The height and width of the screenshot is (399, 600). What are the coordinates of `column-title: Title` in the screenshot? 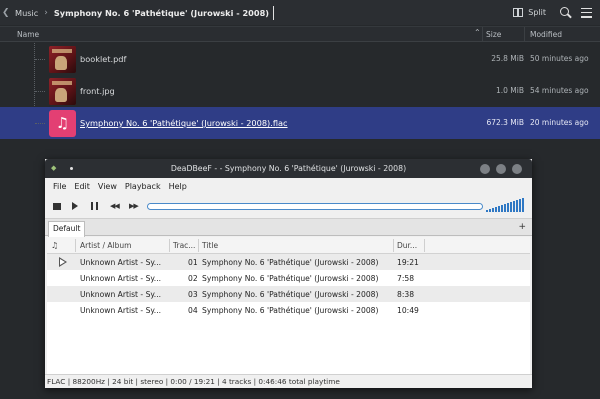 It's located at (210, 245).